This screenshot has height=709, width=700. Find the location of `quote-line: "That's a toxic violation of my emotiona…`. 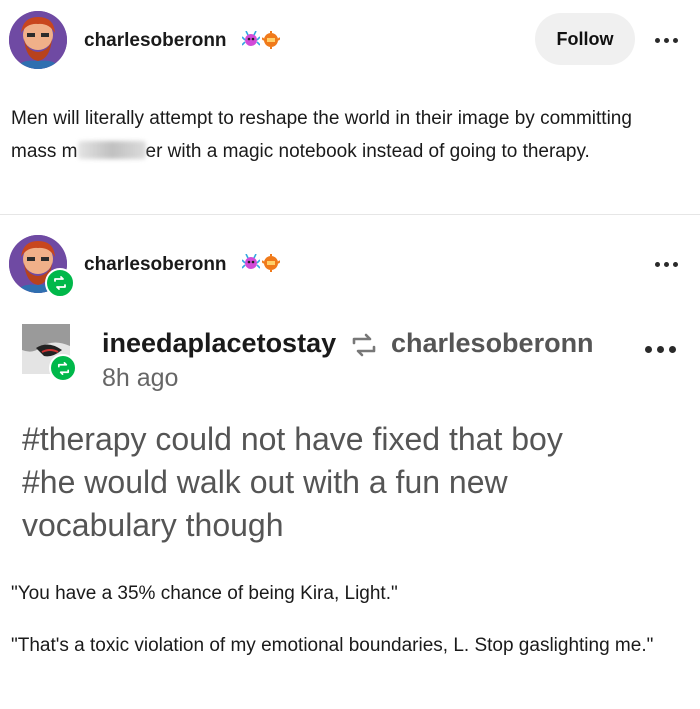

quote-line: "That's a toxic violation of my emotiona… is located at coordinates (332, 645).